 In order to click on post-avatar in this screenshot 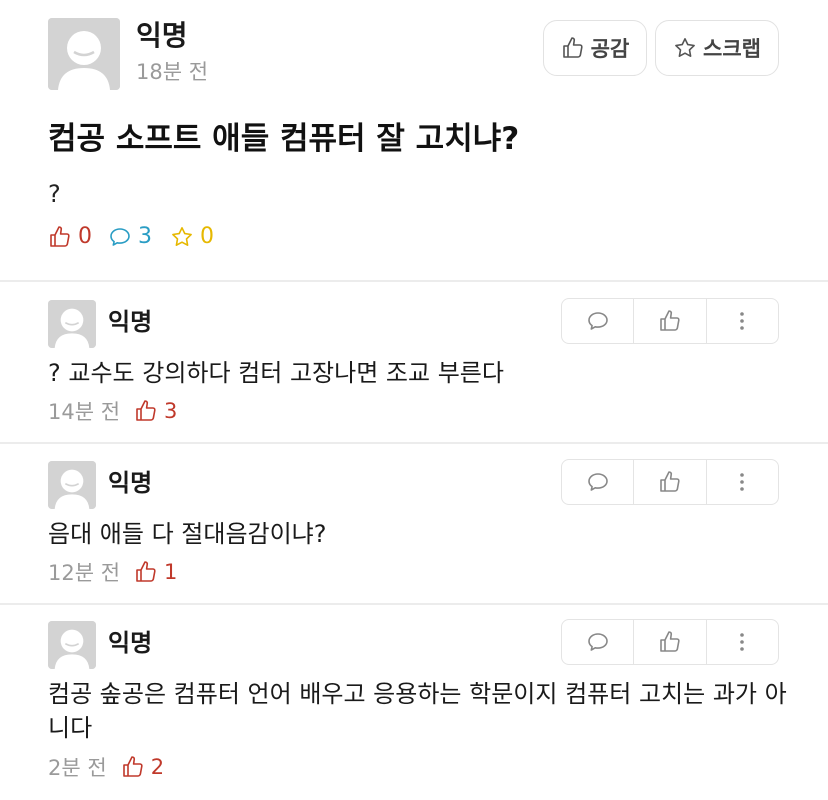, I will do `click(84, 54)`.